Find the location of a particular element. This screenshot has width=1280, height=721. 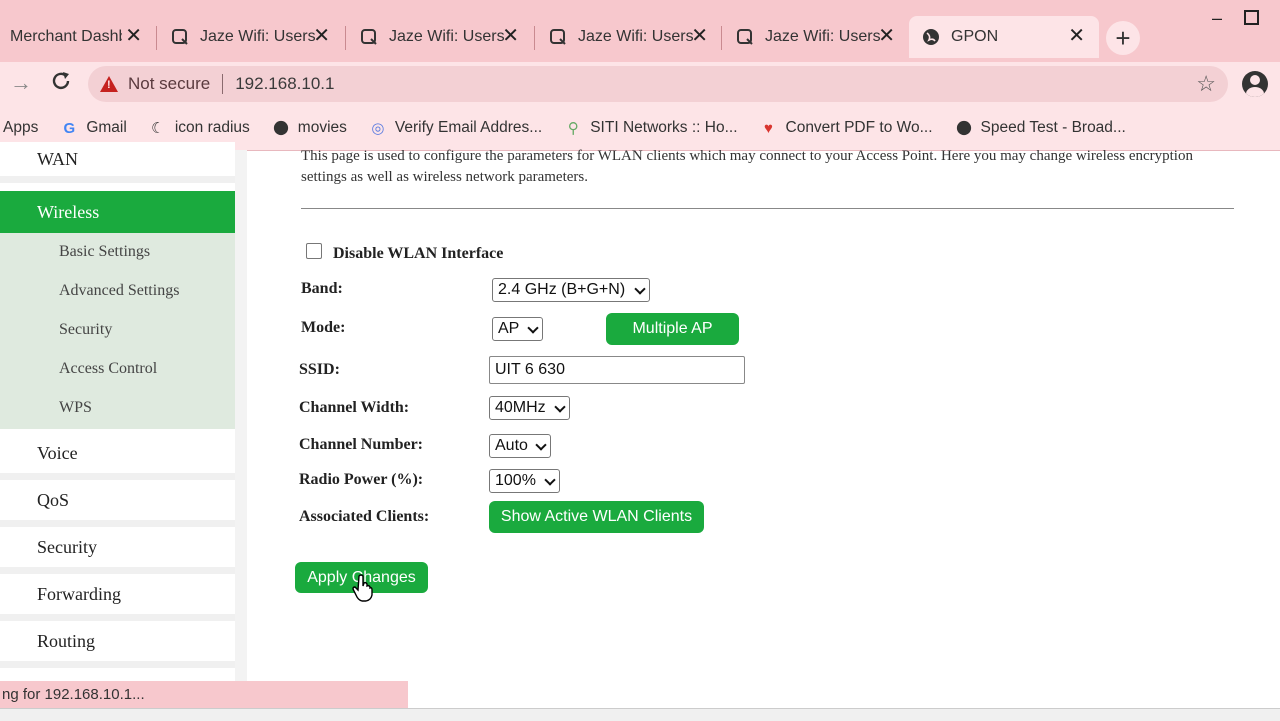

sidebar-item-security: Security is located at coordinates (117, 550).